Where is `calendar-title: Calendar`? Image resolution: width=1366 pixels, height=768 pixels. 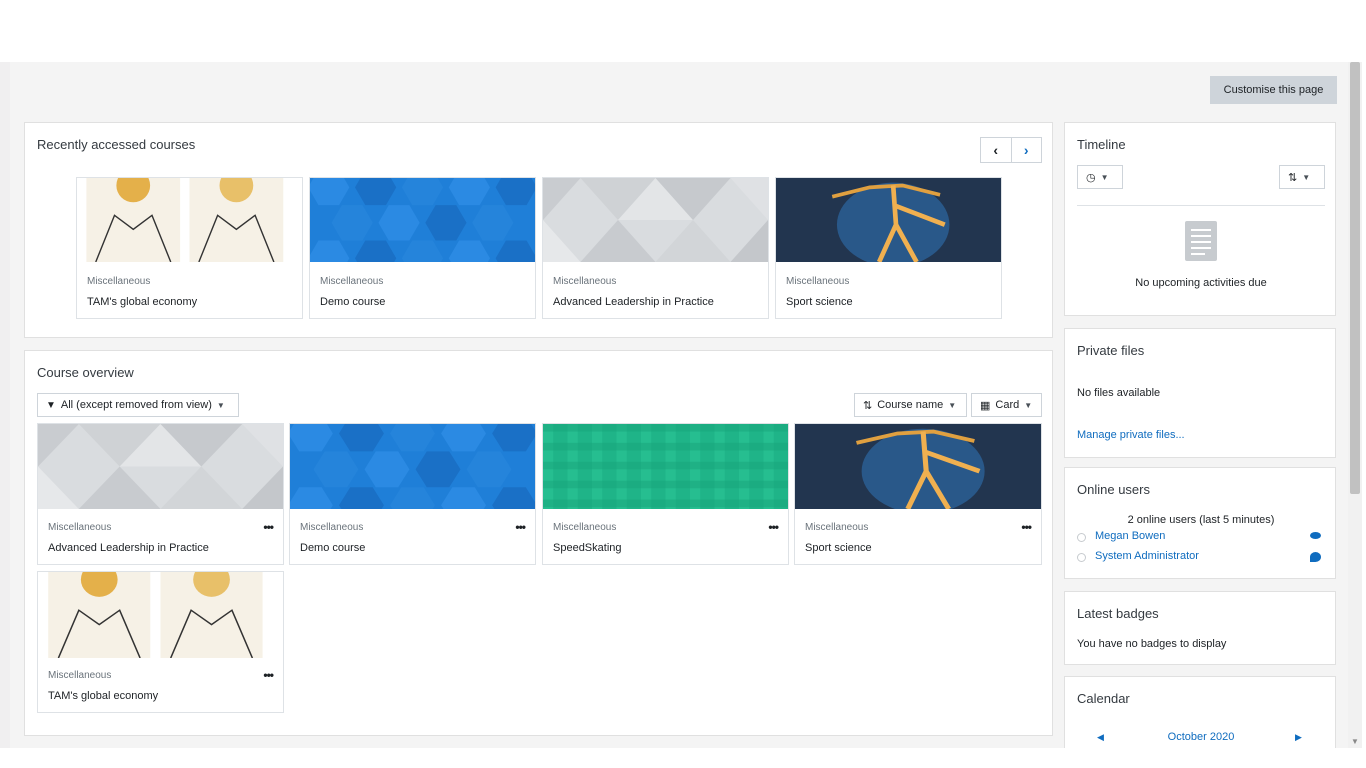 calendar-title: Calendar is located at coordinates (1103, 698).